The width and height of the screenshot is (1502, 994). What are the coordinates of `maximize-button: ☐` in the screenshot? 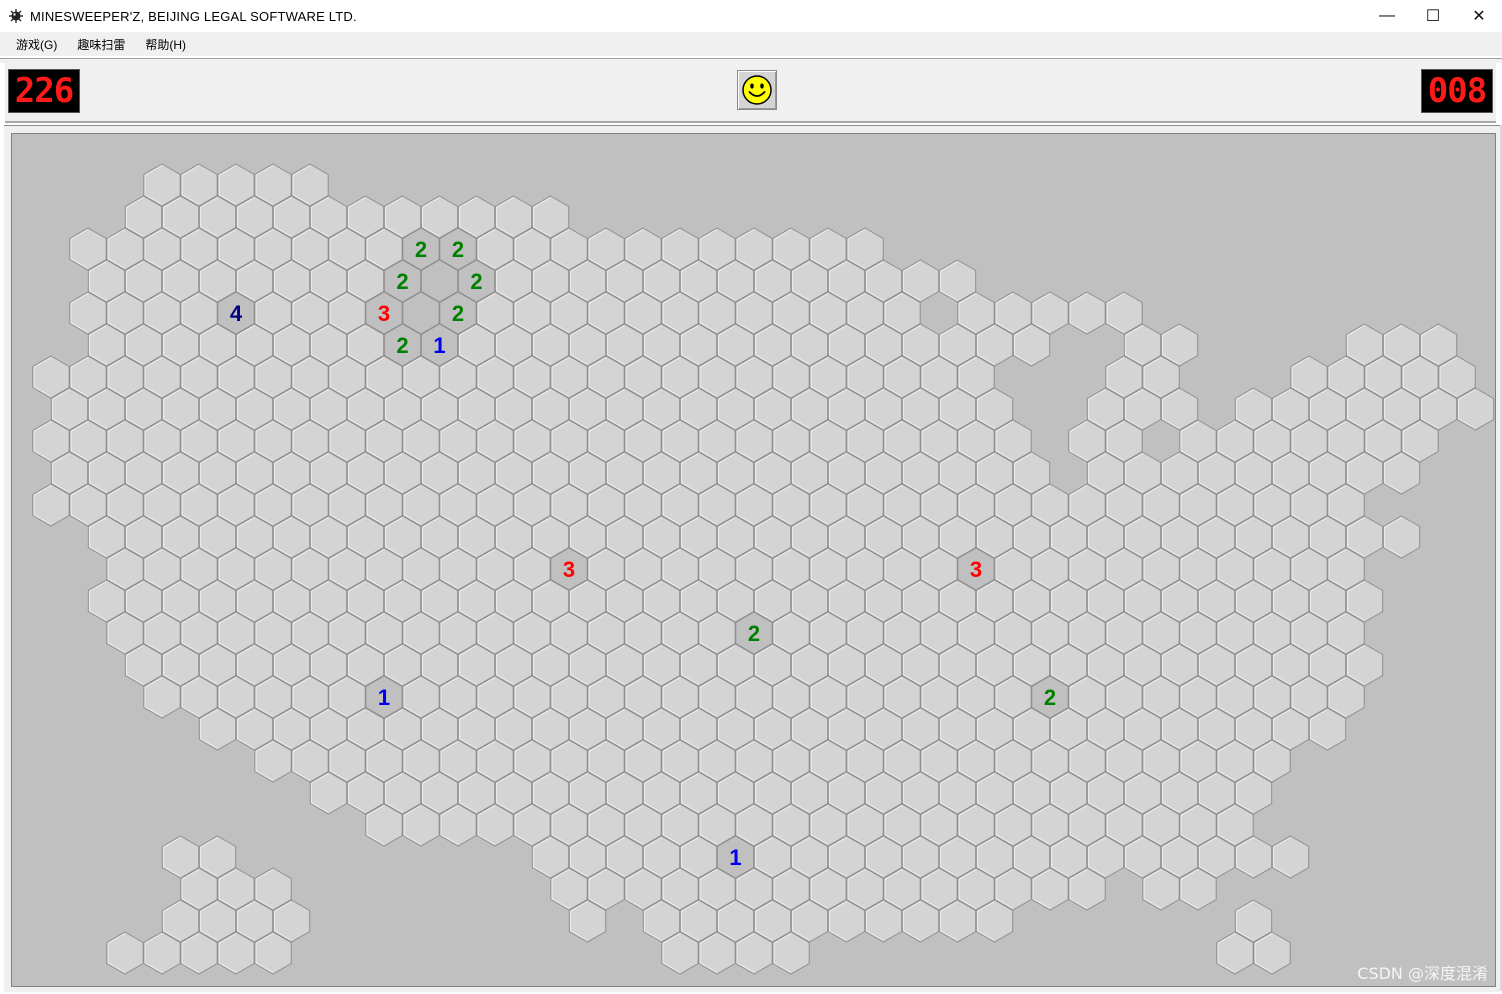 It's located at (1433, 16).